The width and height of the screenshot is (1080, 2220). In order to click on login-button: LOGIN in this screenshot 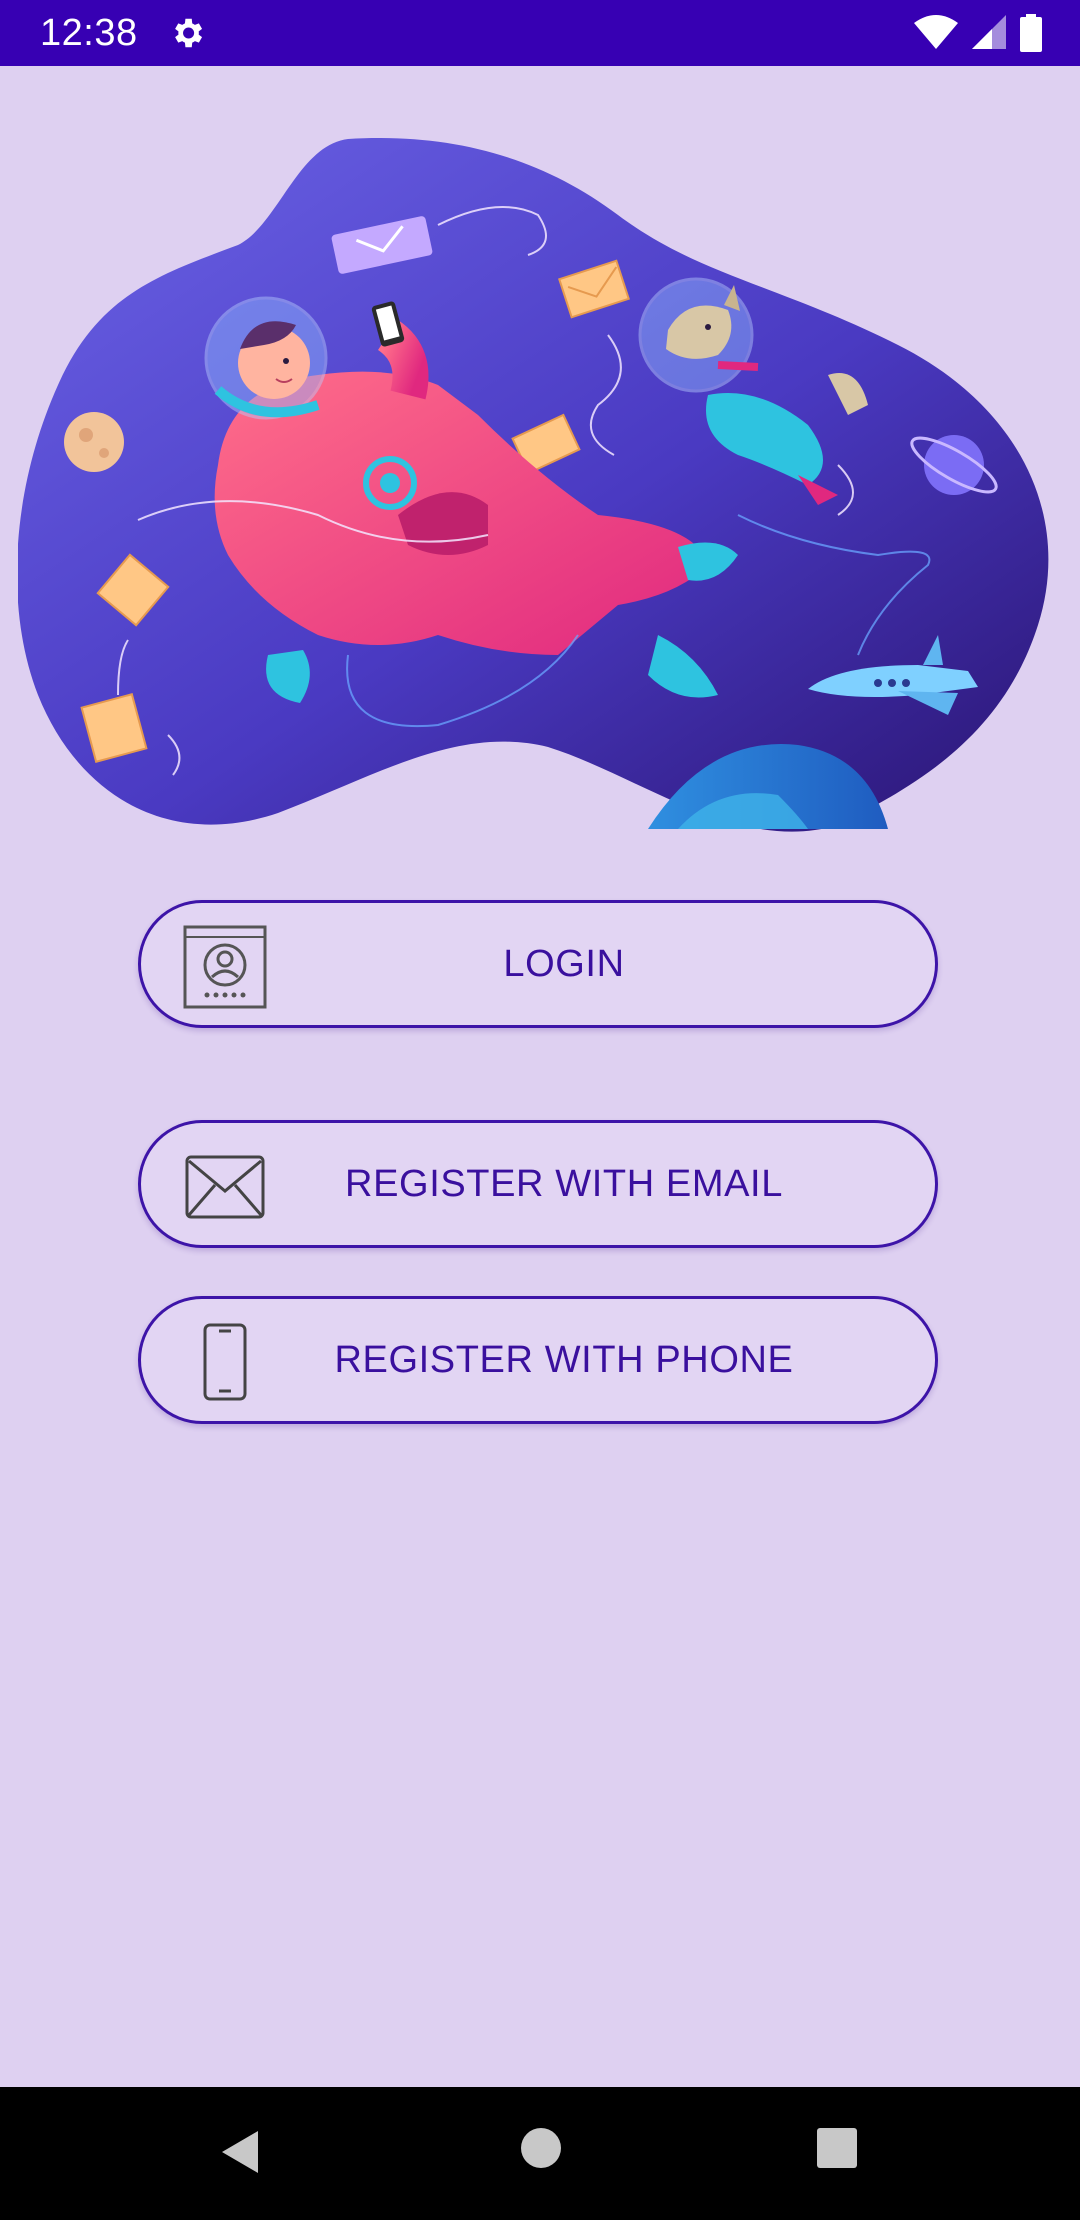, I will do `click(538, 964)`.